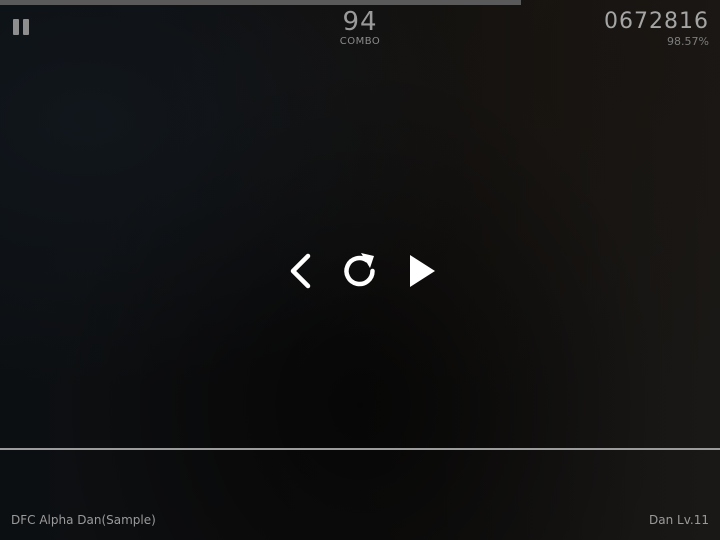  Describe the element at coordinates (360, 449) in the screenshot. I see `judgement-line` at that location.